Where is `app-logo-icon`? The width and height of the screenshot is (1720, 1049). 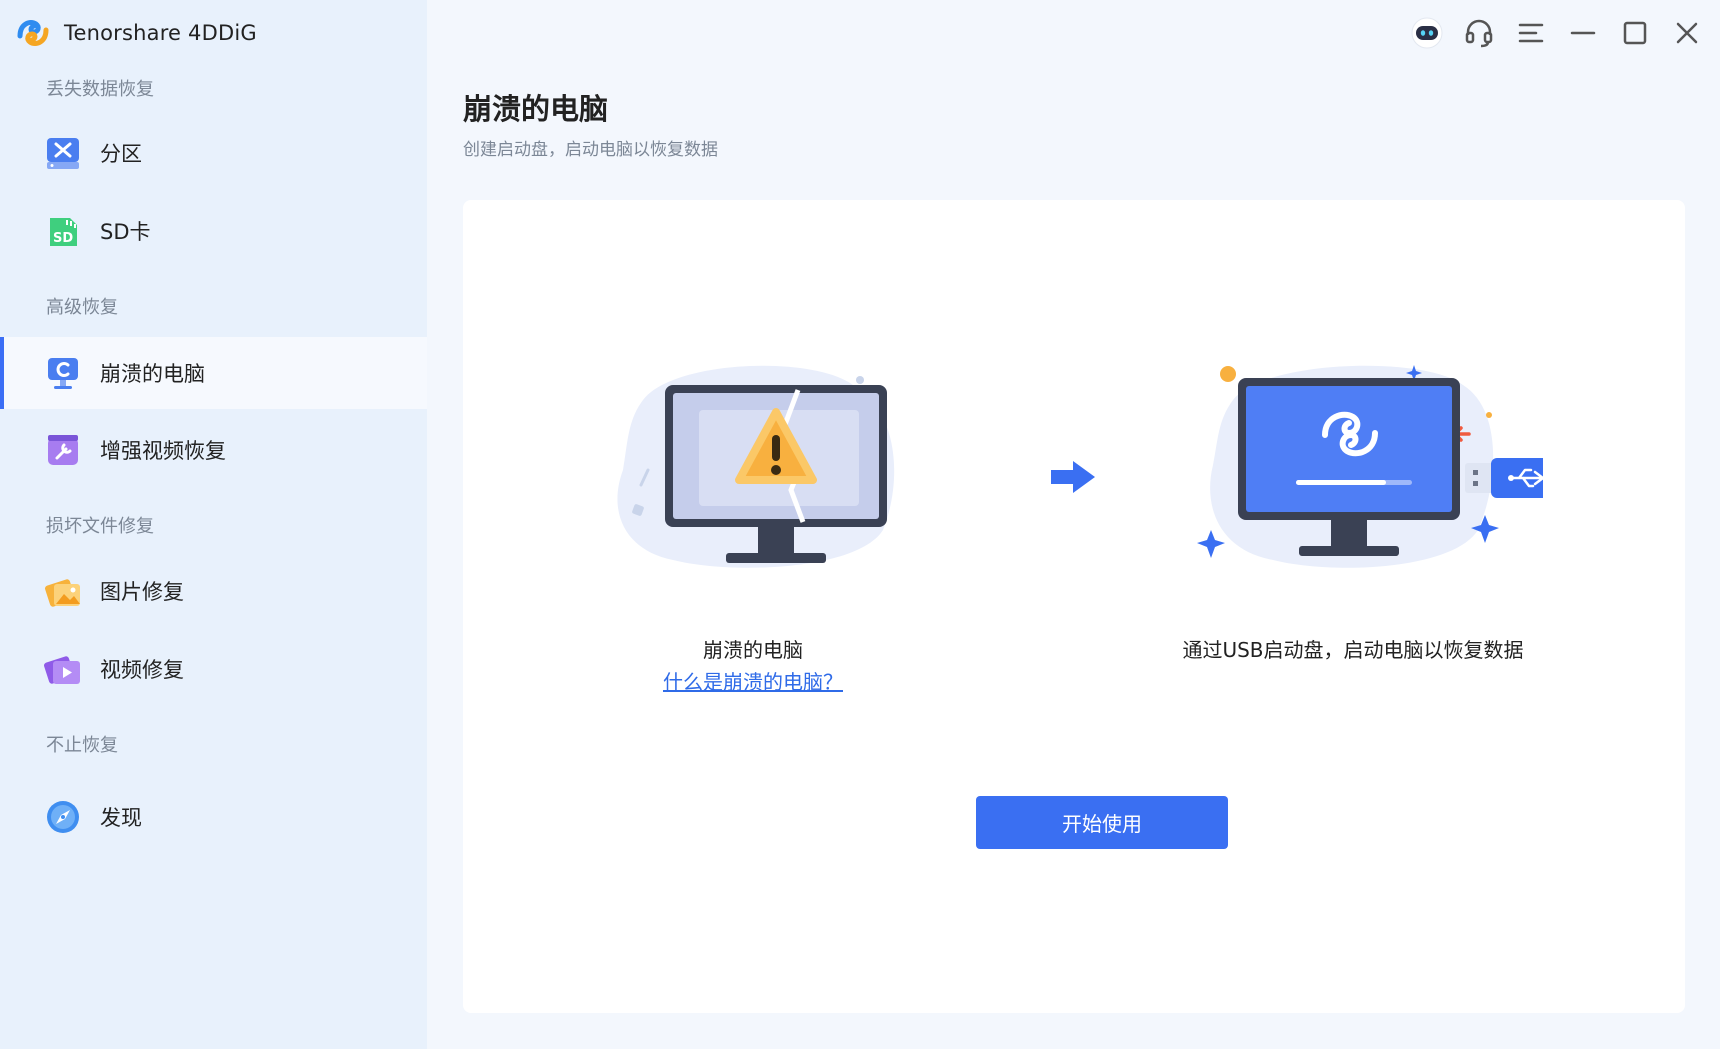 app-logo-icon is located at coordinates (33, 33).